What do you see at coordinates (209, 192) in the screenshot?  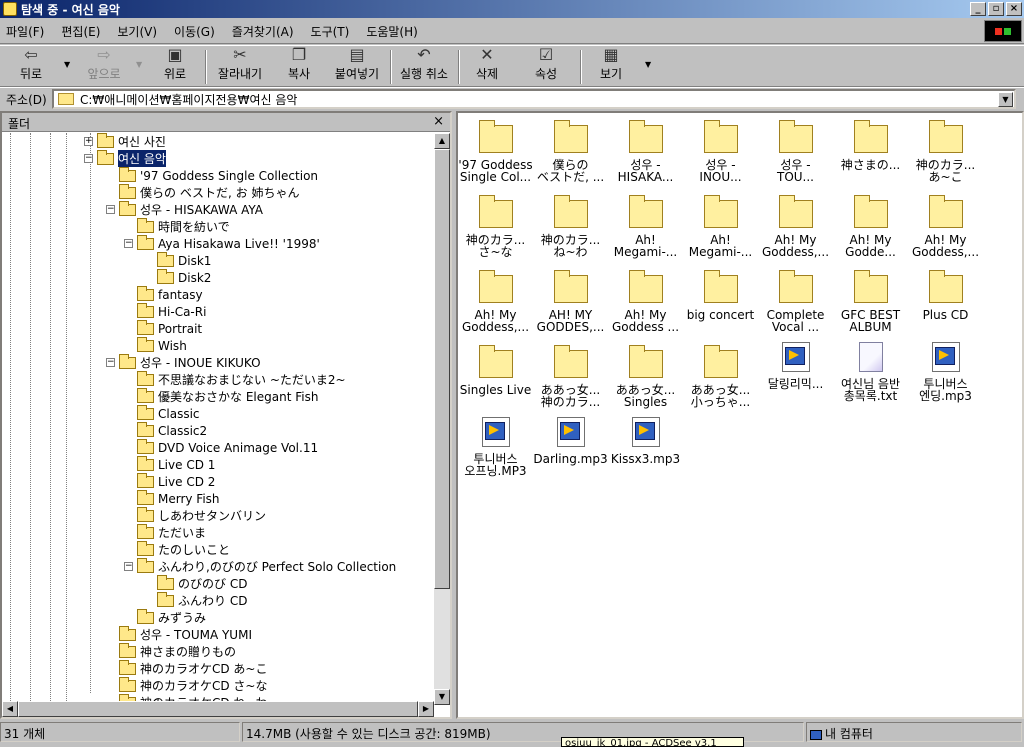 I see `tree-item: 僕らの ベストだ, お 姉ちゃん` at bounding box center [209, 192].